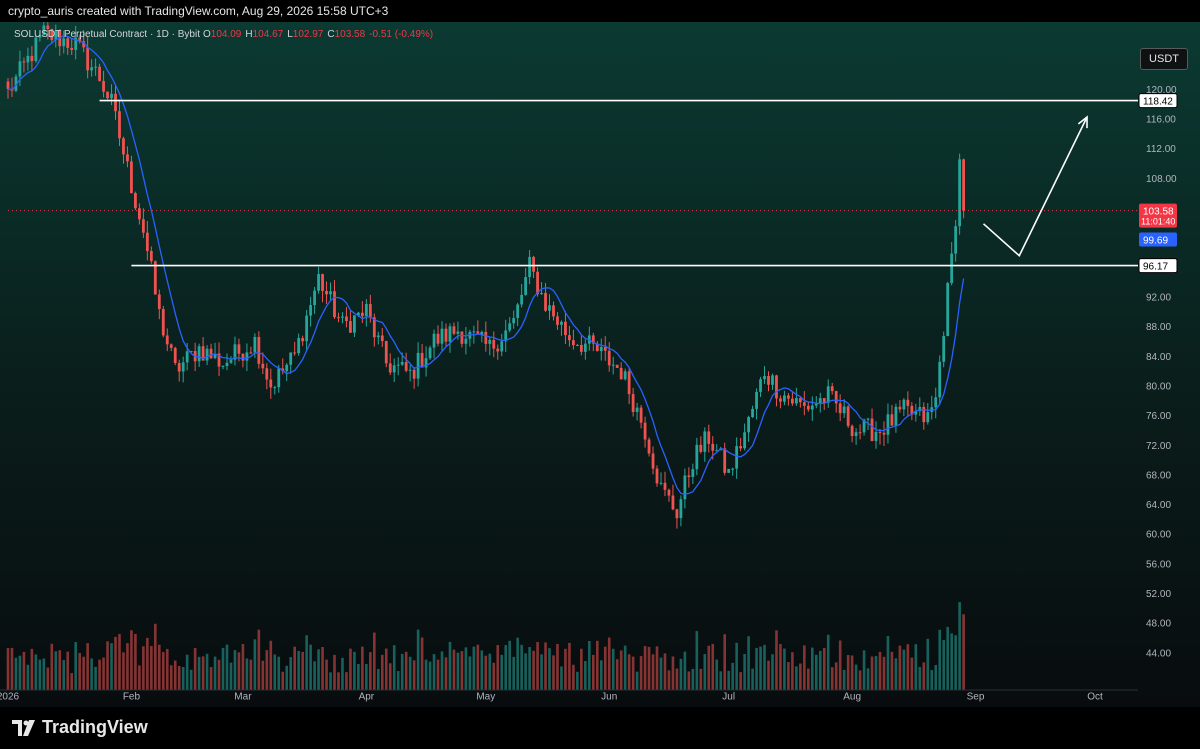 Image resolution: width=1200 pixels, height=749 pixels. Describe the element at coordinates (1164, 59) in the screenshot. I see `currency-button: USDT` at that location.